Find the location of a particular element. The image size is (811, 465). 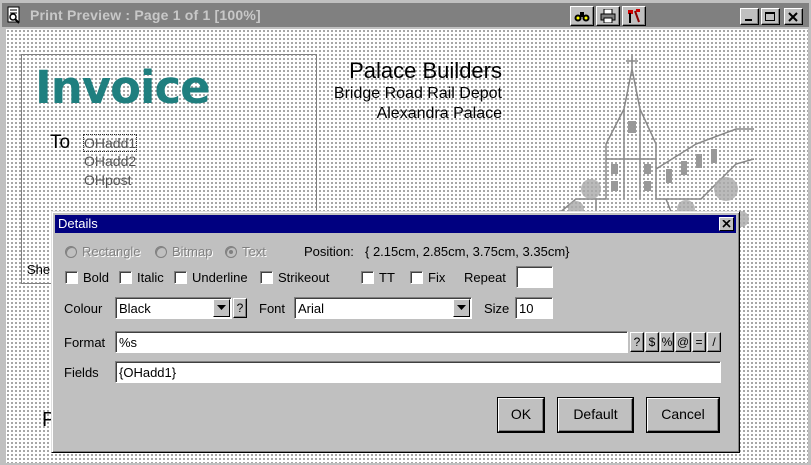

fields-input: {OHadd1} is located at coordinates (418, 372).